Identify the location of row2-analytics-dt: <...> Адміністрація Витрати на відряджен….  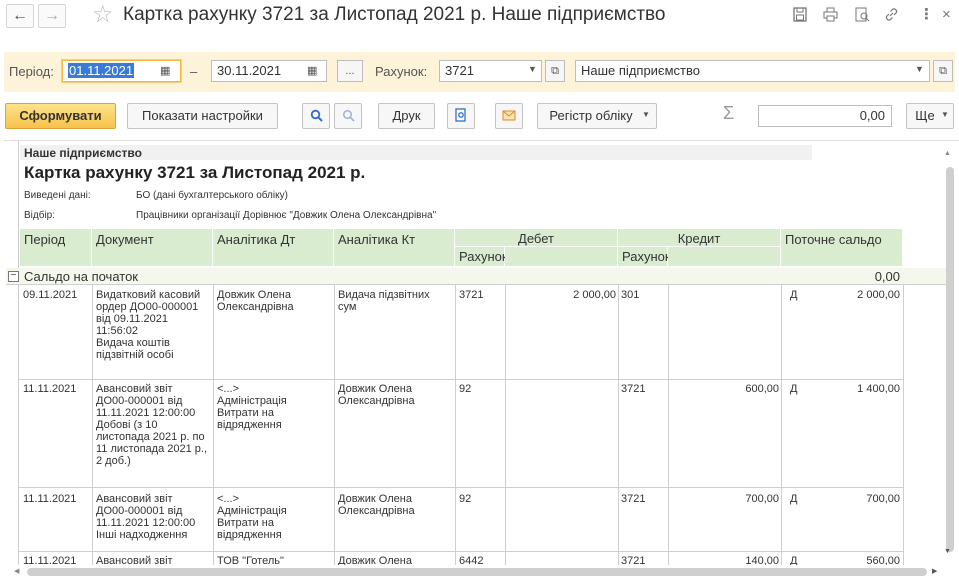
(252, 407).